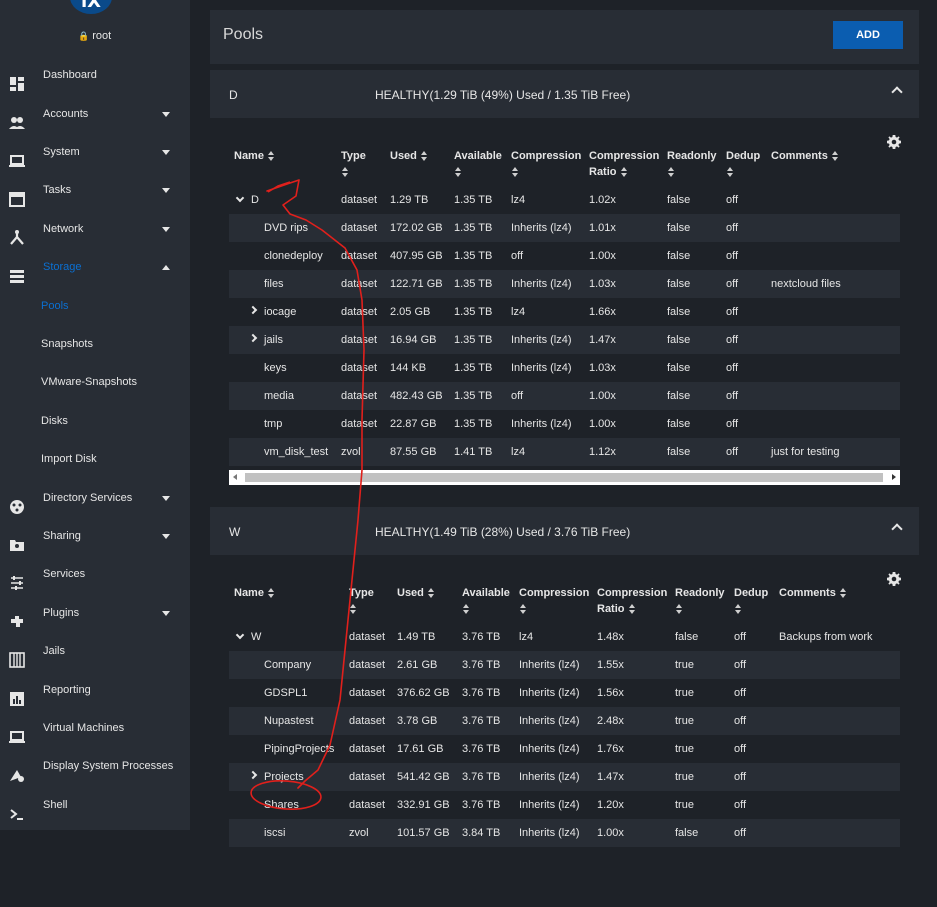  I want to click on sidebar-item-label: System, so click(61, 152).